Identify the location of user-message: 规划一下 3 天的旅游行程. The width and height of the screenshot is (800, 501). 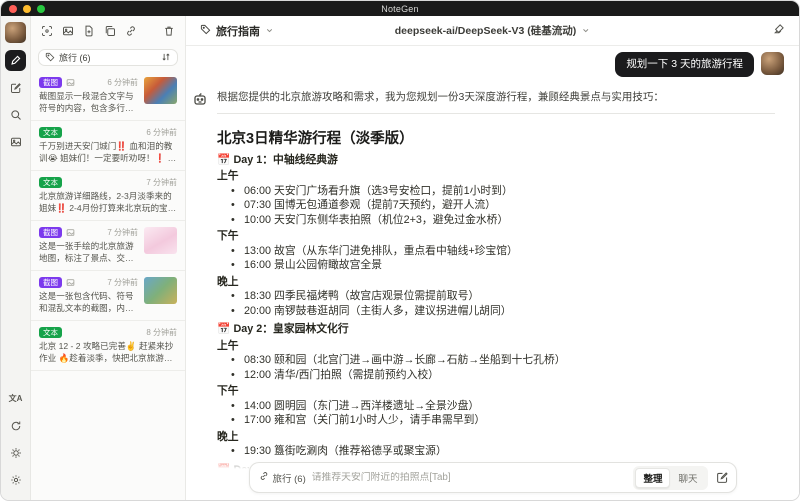
(684, 64).